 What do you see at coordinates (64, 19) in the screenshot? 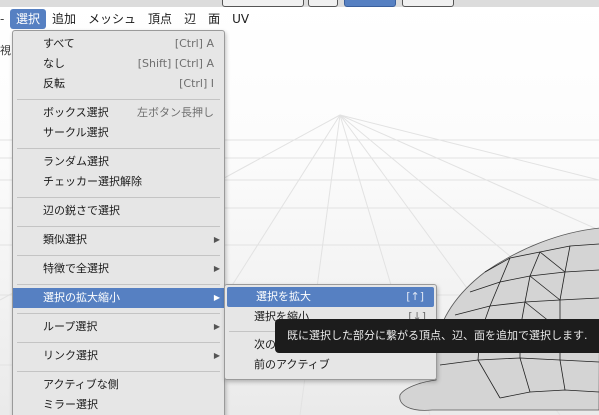
I see `menu-add: 追加` at bounding box center [64, 19].